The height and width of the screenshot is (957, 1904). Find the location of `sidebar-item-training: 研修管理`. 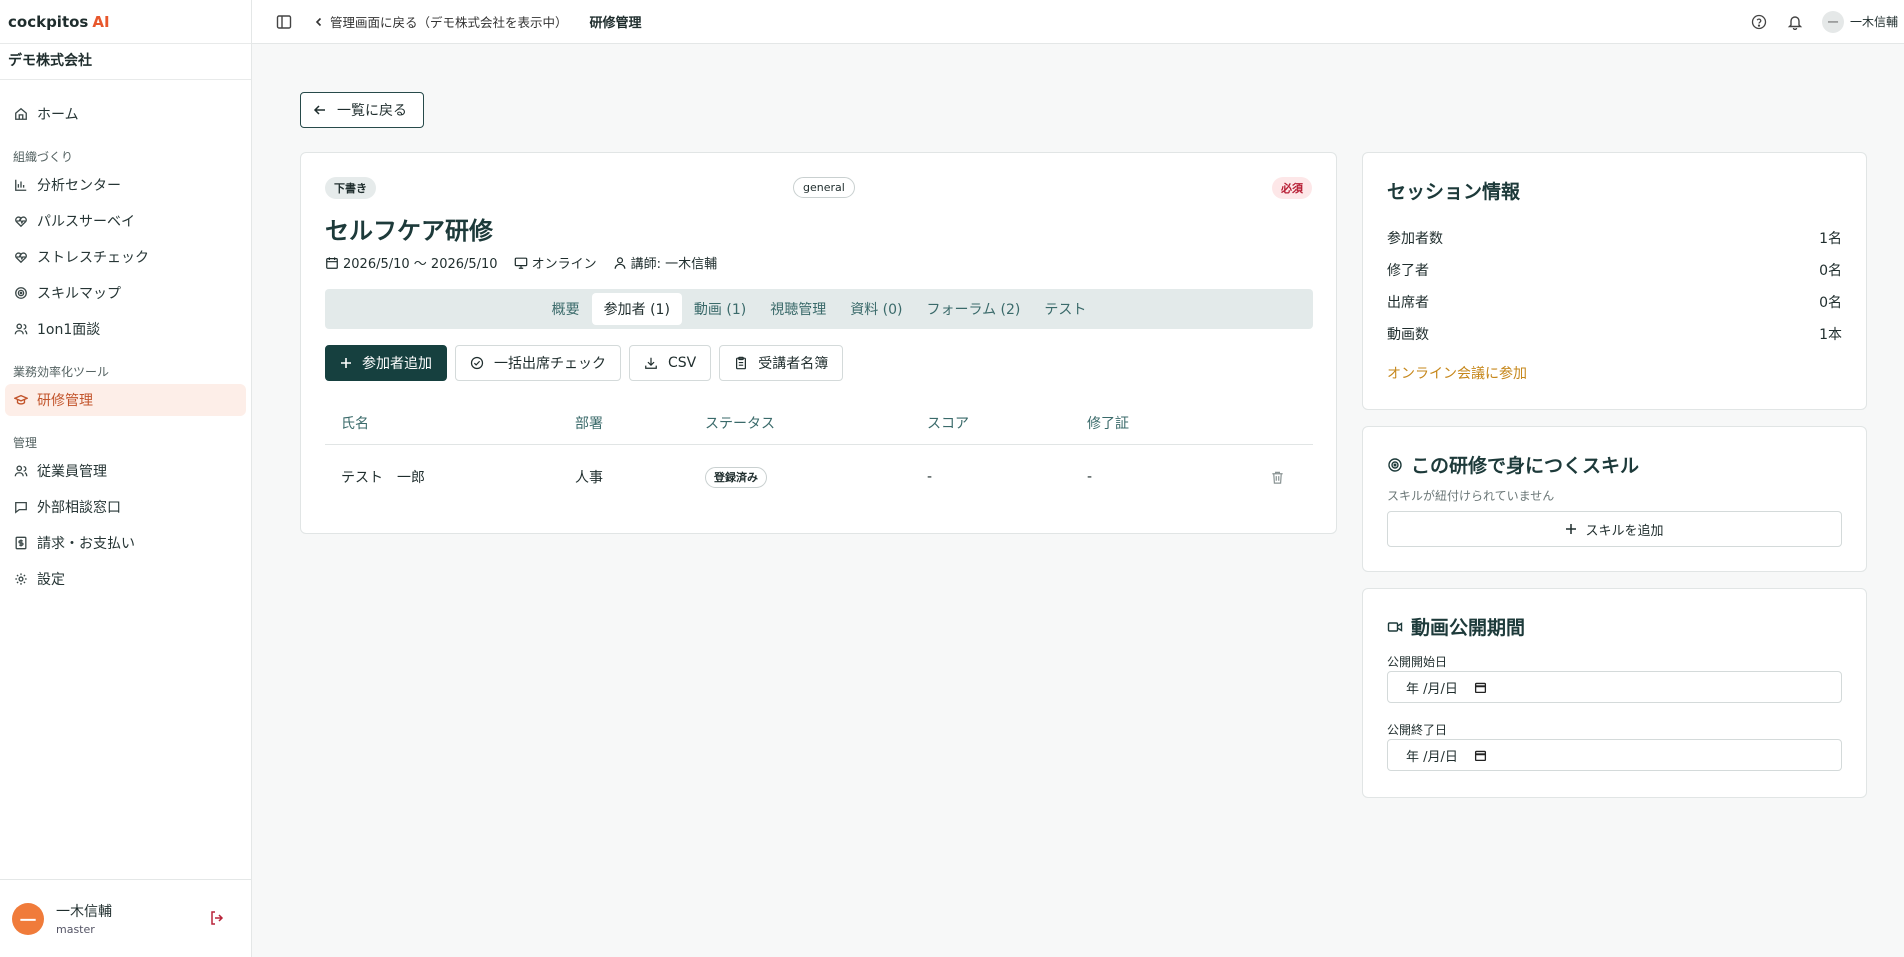

sidebar-item-training: 研修管理 is located at coordinates (125, 400).